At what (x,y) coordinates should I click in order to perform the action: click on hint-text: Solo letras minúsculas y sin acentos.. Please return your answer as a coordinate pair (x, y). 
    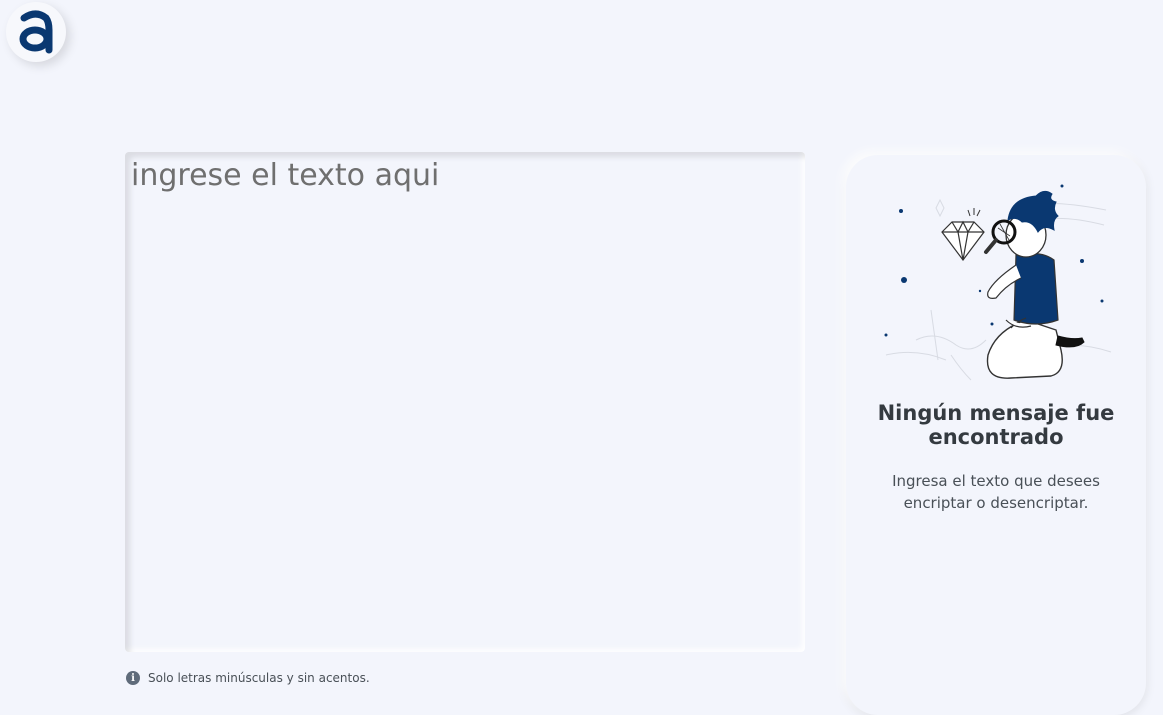
    Looking at the image, I should click on (259, 678).